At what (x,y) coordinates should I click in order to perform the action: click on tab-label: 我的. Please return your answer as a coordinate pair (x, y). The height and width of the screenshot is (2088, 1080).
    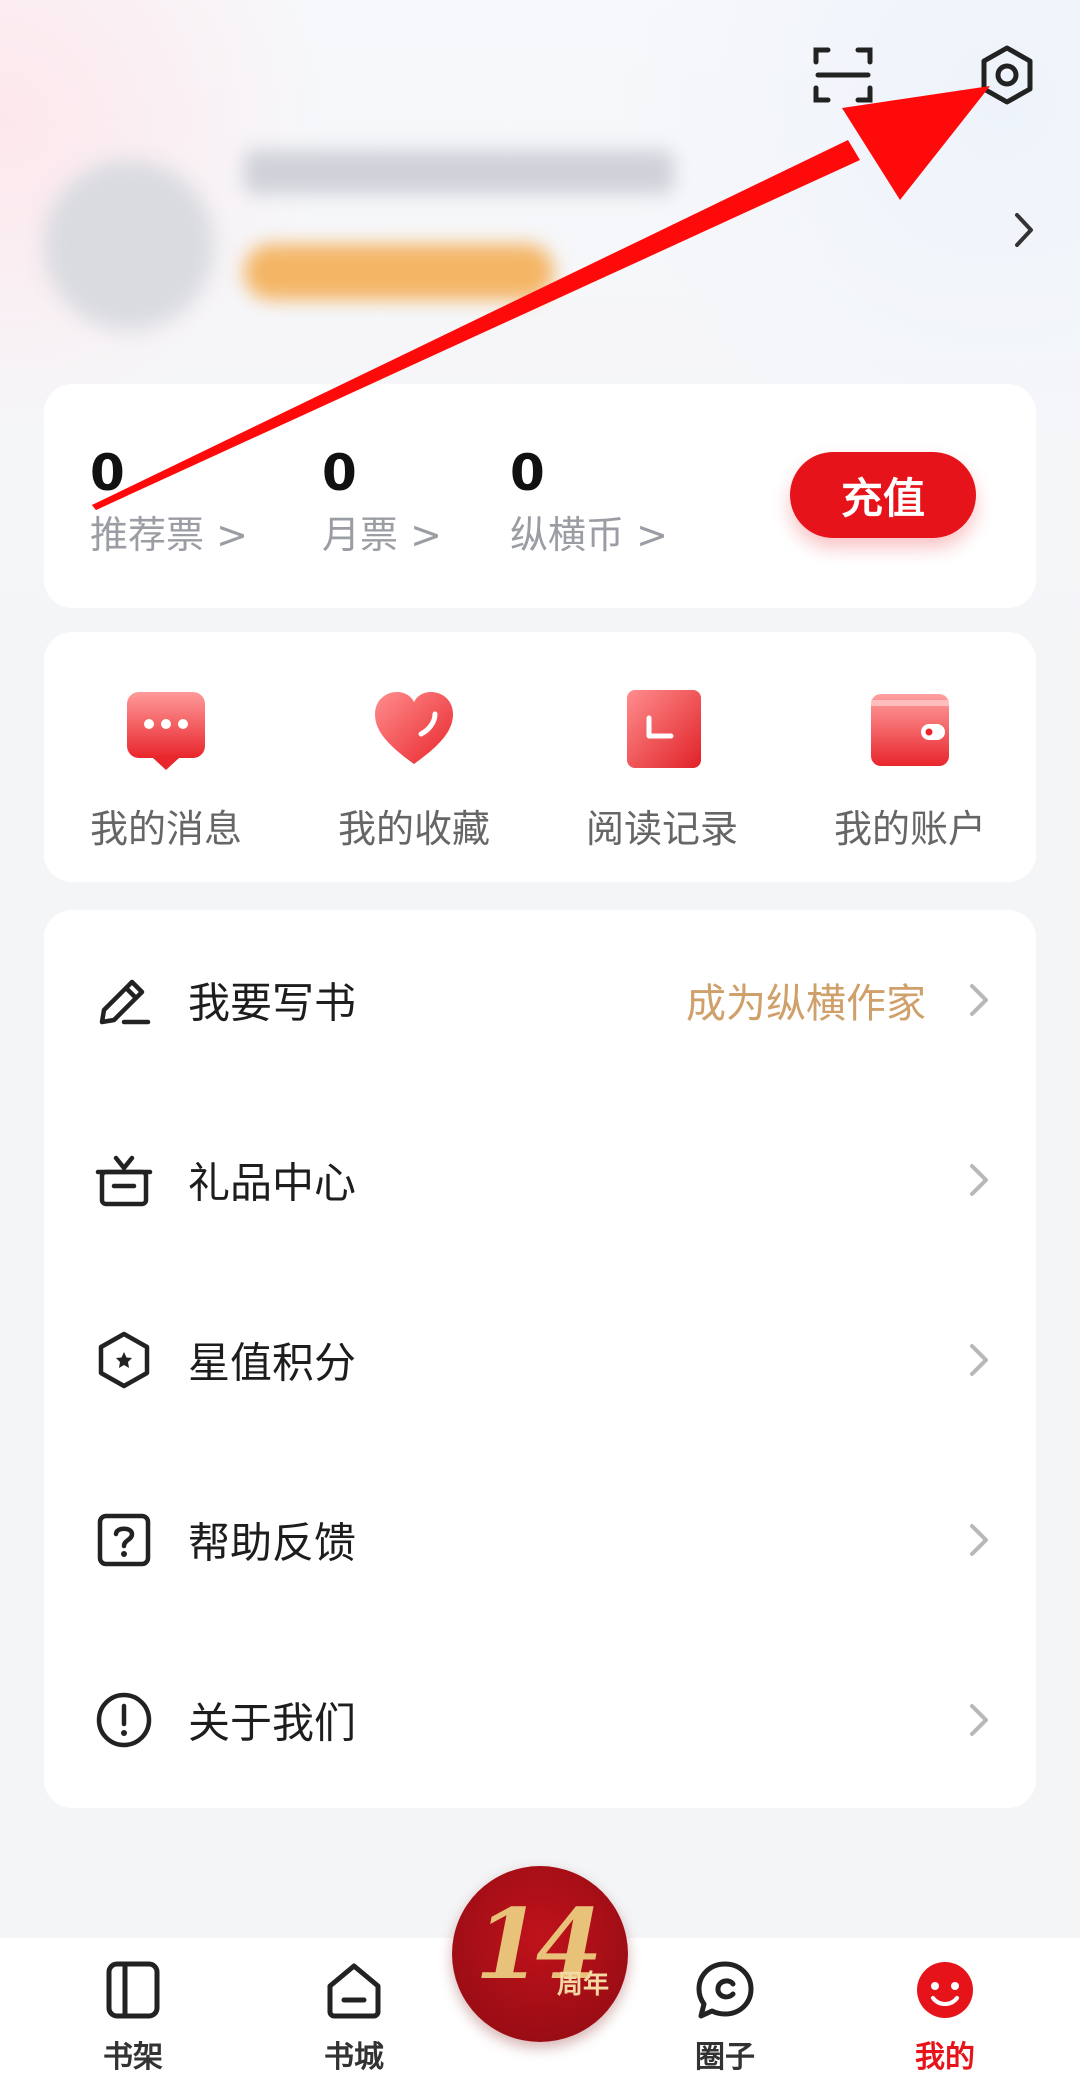
    Looking at the image, I should click on (945, 2057).